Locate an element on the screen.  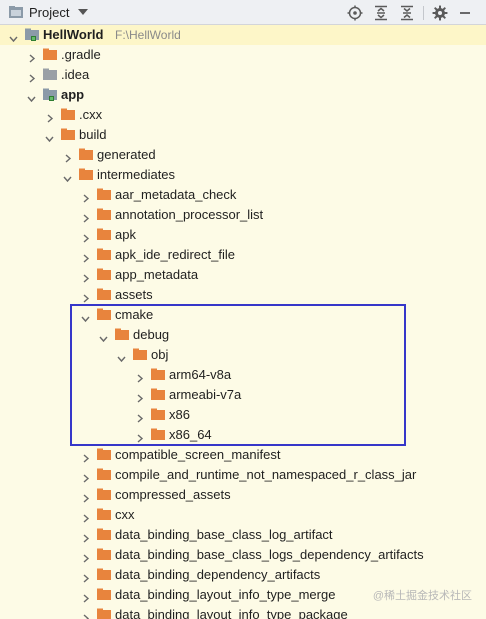
tree-row: data_binding_layout_info_type_package is located at coordinates (243, 612).